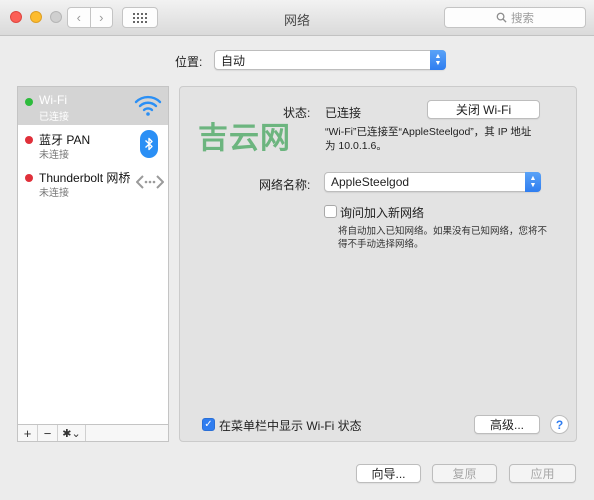 Image resolution: width=594 pixels, height=500 pixels. What do you see at coordinates (370, 182) in the screenshot?
I see `network-name-value: AppleSteelgod` at bounding box center [370, 182].